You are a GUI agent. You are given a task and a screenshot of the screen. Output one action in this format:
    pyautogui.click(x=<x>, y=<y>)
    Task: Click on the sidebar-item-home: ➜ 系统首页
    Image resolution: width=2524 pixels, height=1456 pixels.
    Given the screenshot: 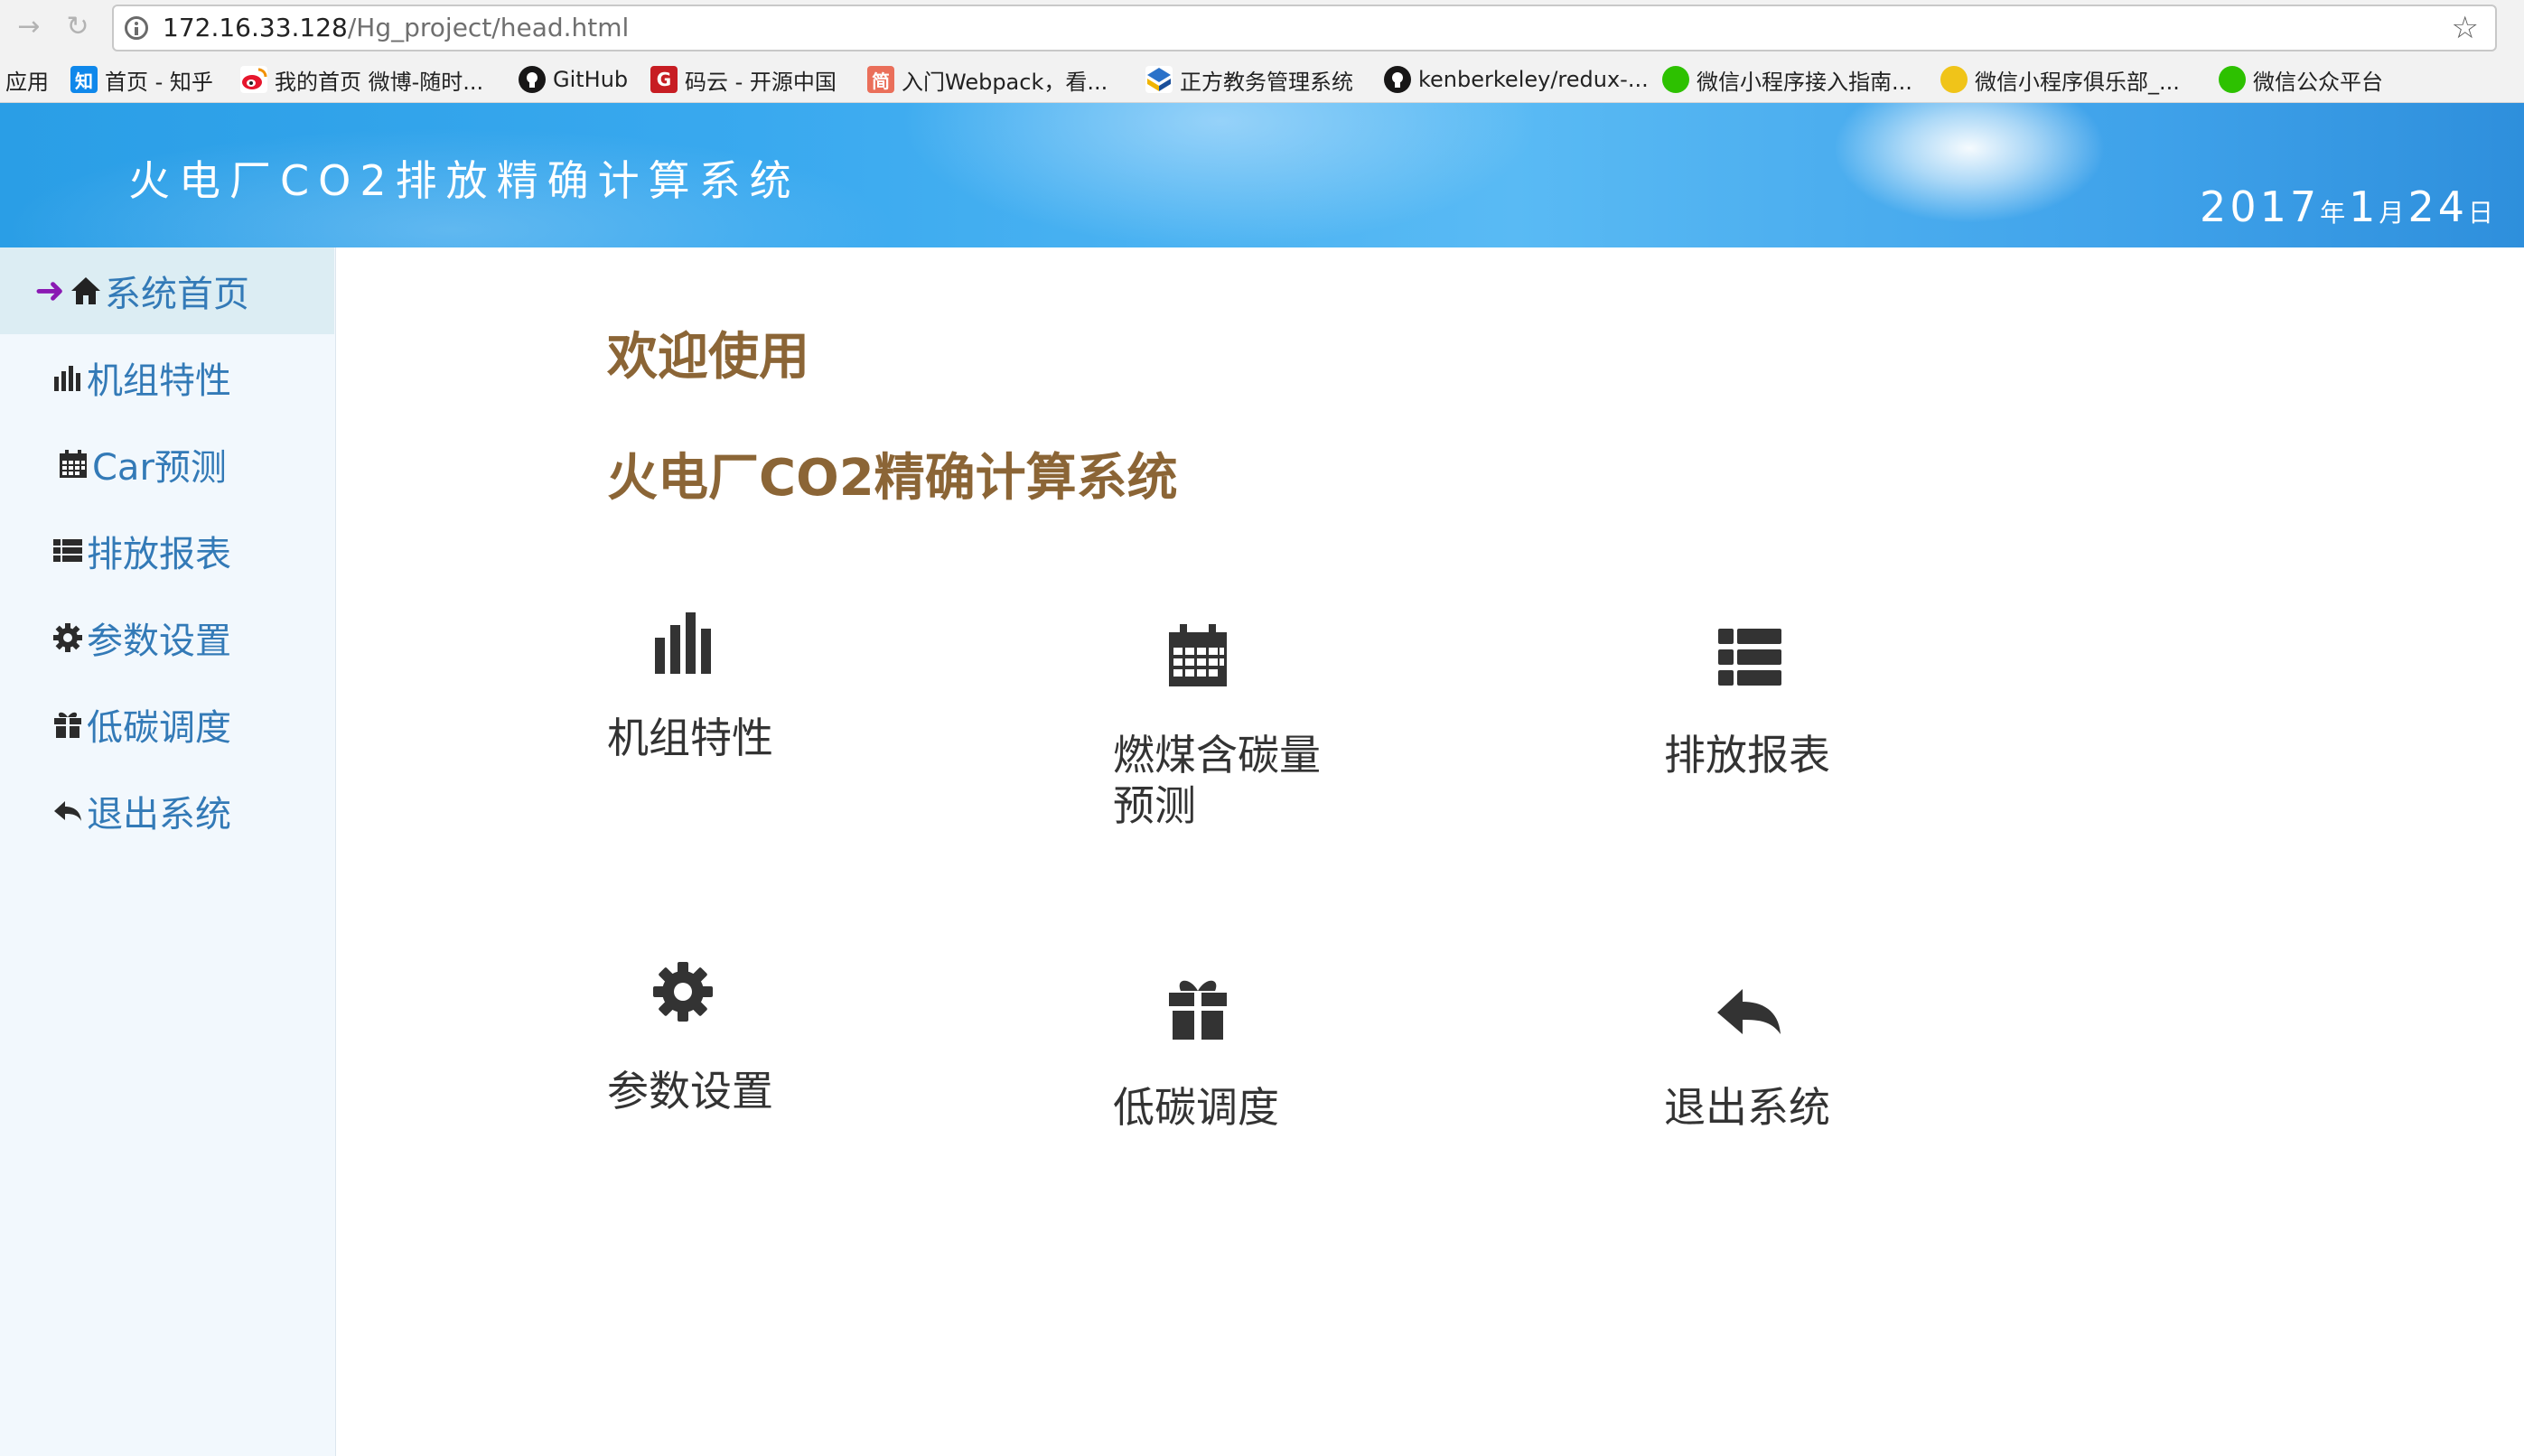 What is the action you would take?
    pyautogui.click(x=167, y=290)
    